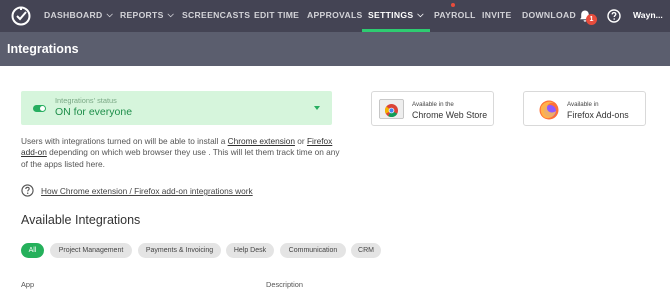  What do you see at coordinates (450, 115) in the screenshot?
I see `chrome-store-label: Chrome Web Store` at bounding box center [450, 115].